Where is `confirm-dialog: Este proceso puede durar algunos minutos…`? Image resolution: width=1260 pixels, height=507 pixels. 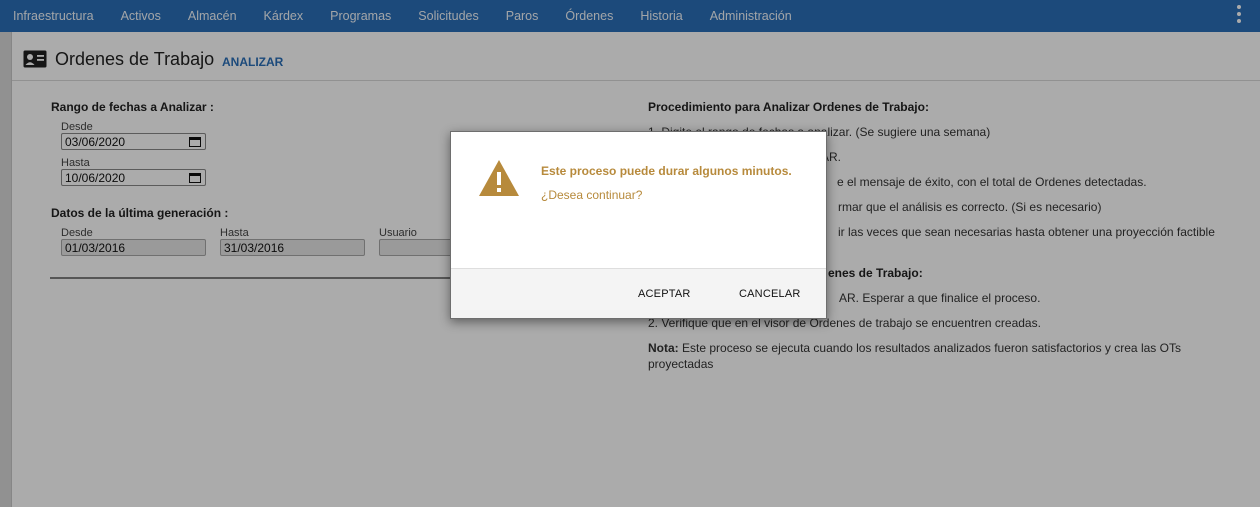
confirm-dialog: Este proceso puede durar algunos minutos… is located at coordinates (638, 225).